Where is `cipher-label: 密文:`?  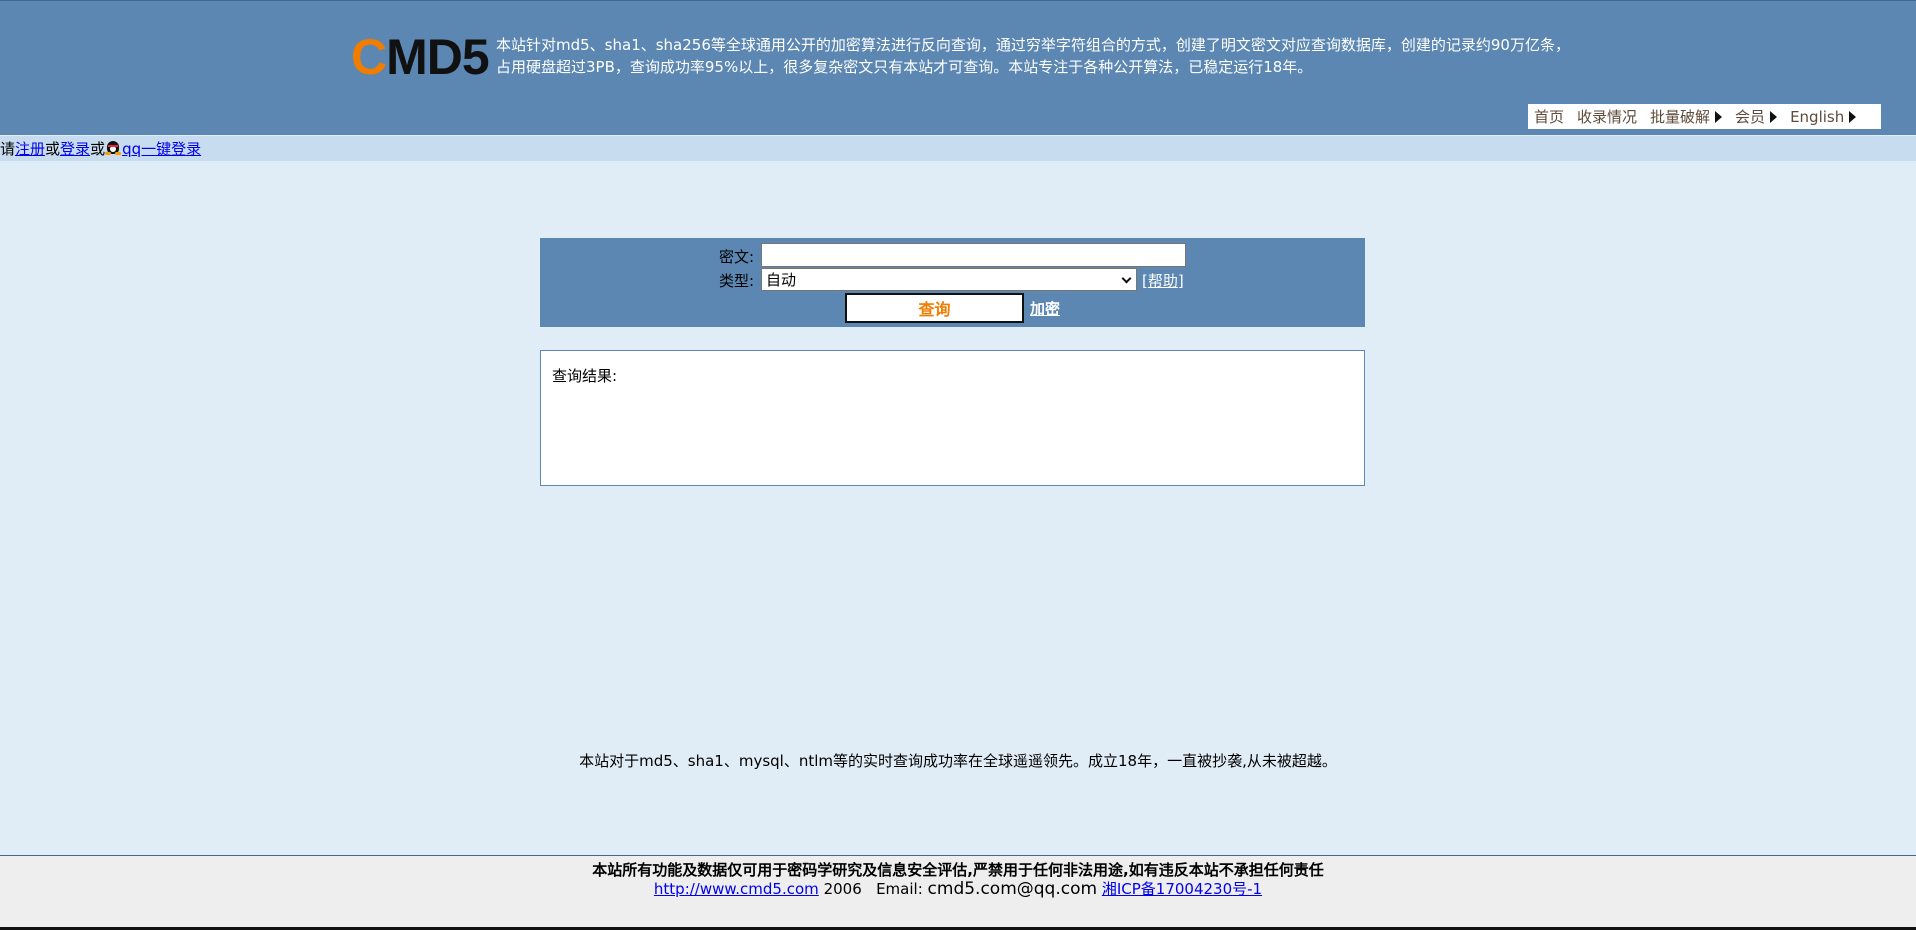 cipher-label: 密文: is located at coordinates (737, 257).